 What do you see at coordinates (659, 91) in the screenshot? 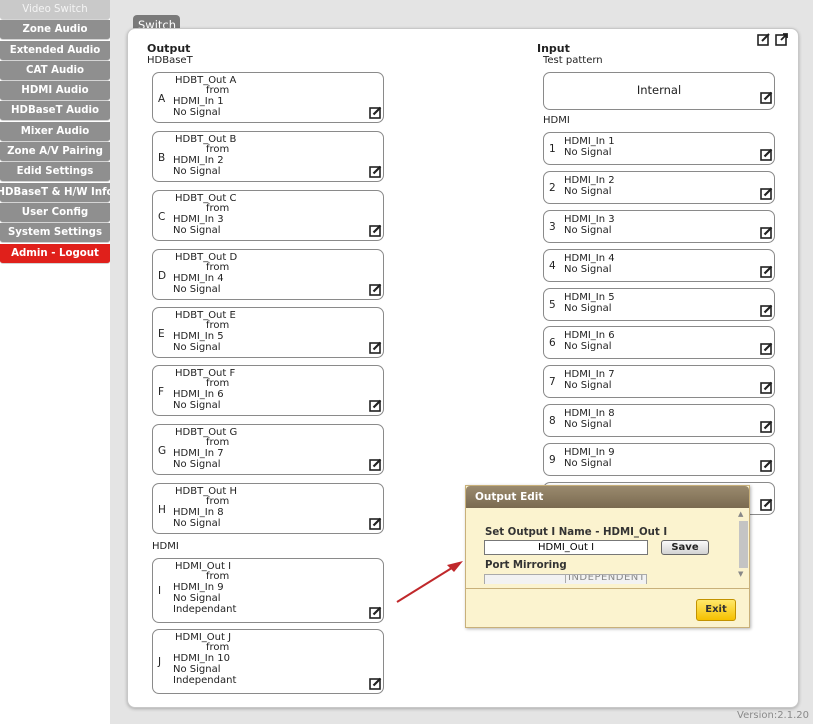
I see `internal-pattern-card: Internal` at bounding box center [659, 91].